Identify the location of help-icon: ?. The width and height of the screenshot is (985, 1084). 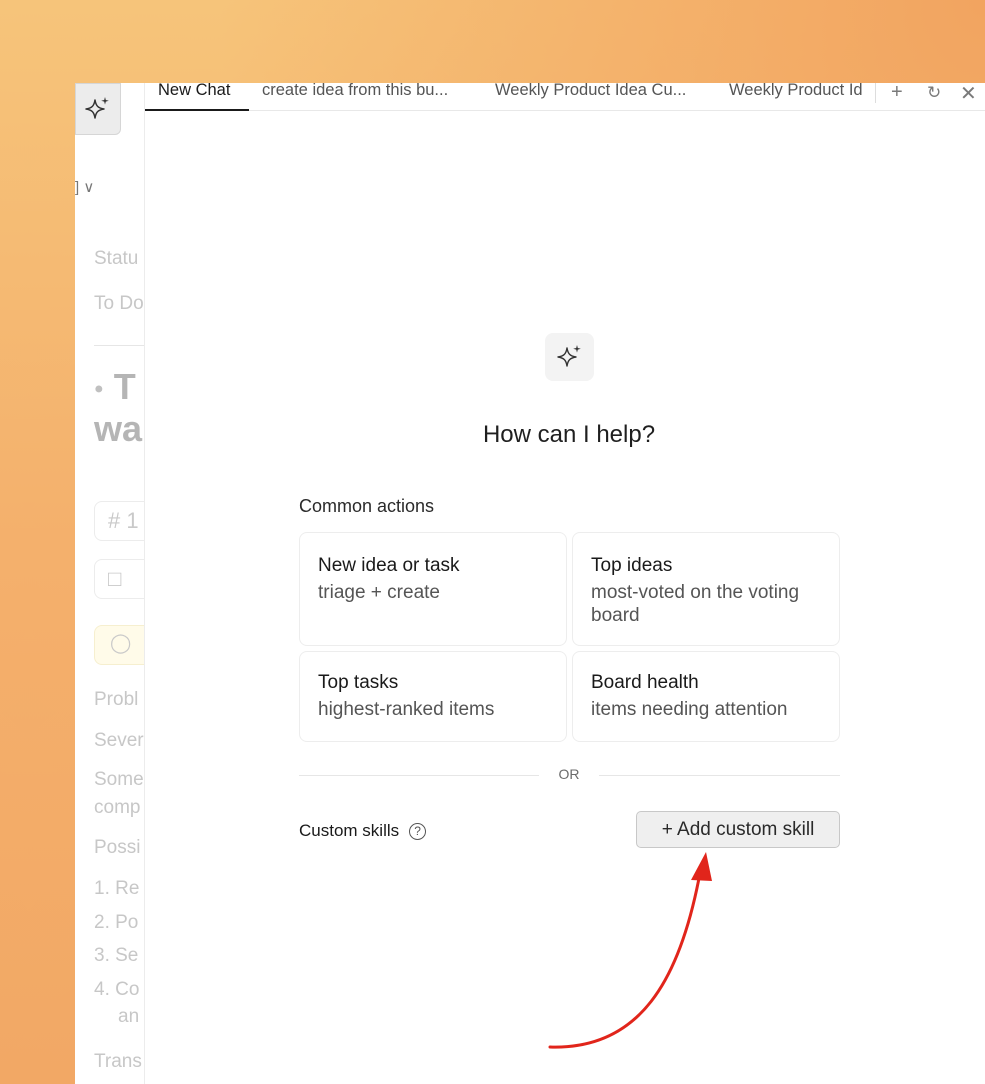
(418, 831).